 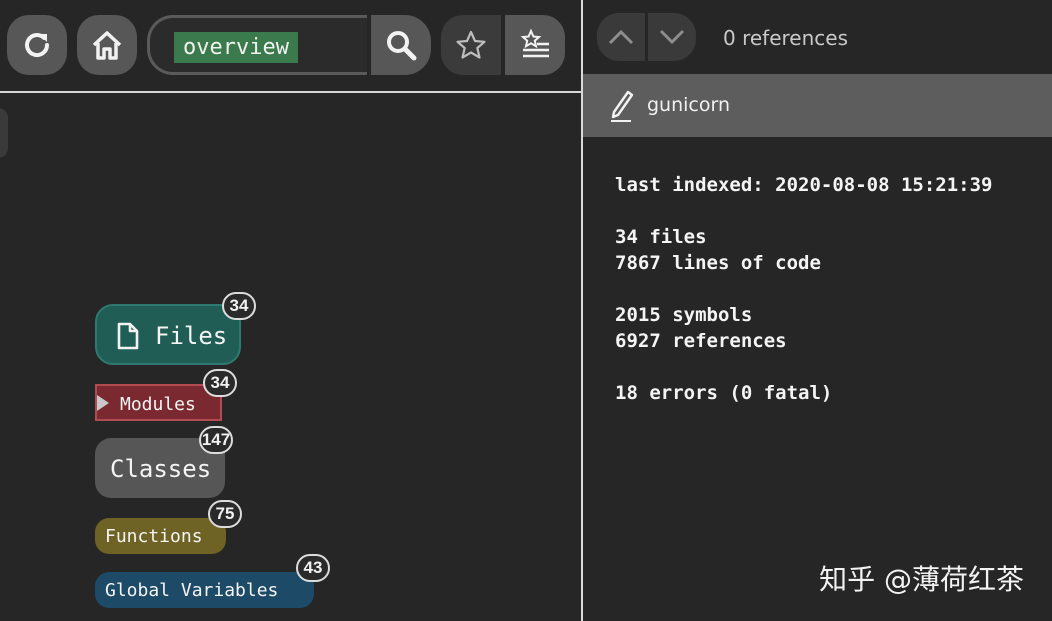 I want to click on previous-reference-button, so click(x=621, y=37).